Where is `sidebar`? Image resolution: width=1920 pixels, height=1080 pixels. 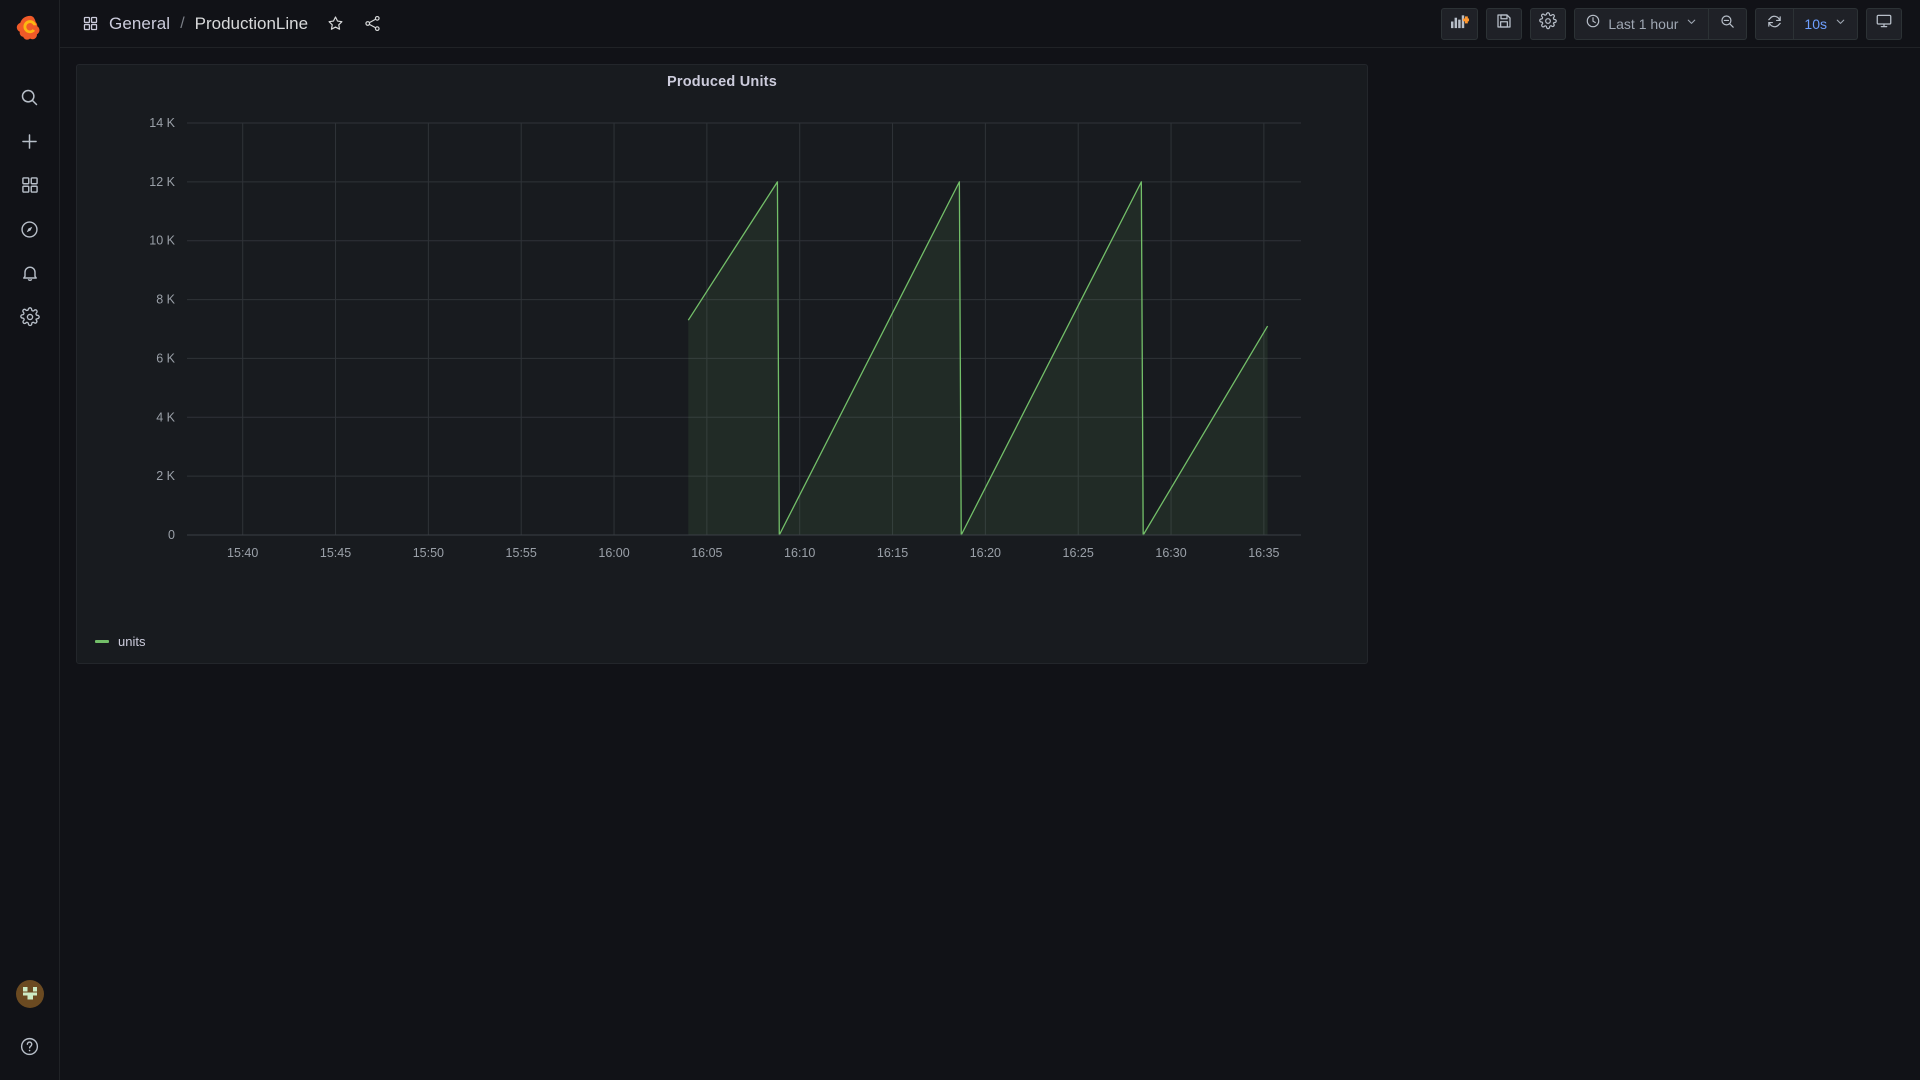
sidebar is located at coordinates (30, 540).